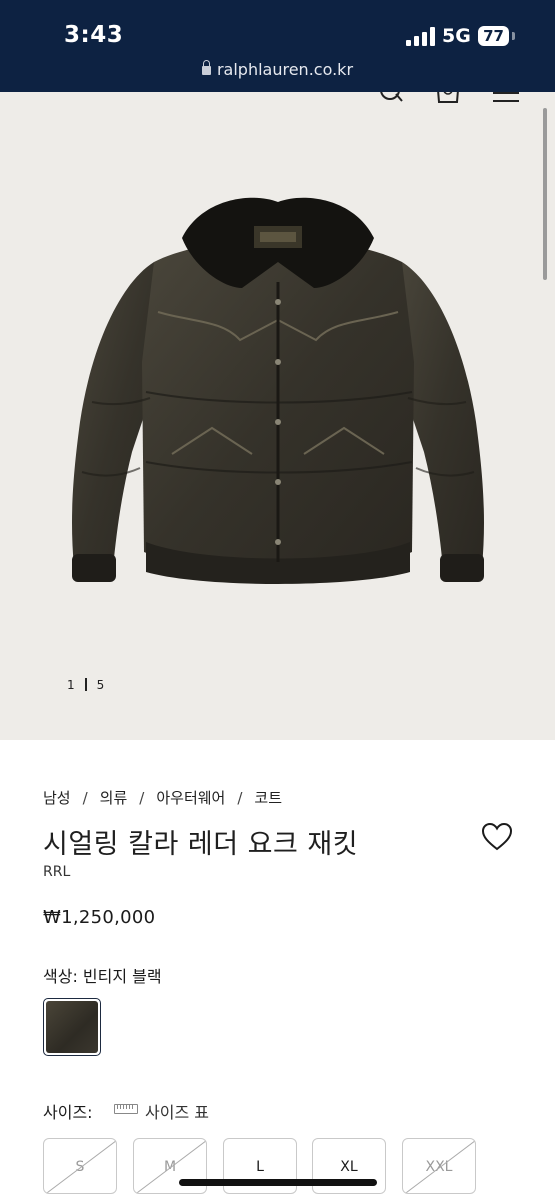 Image resolution: width=555 pixels, height=1200 pixels. I want to click on breadcrumb-item: 아우터웨어, so click(190, 798).